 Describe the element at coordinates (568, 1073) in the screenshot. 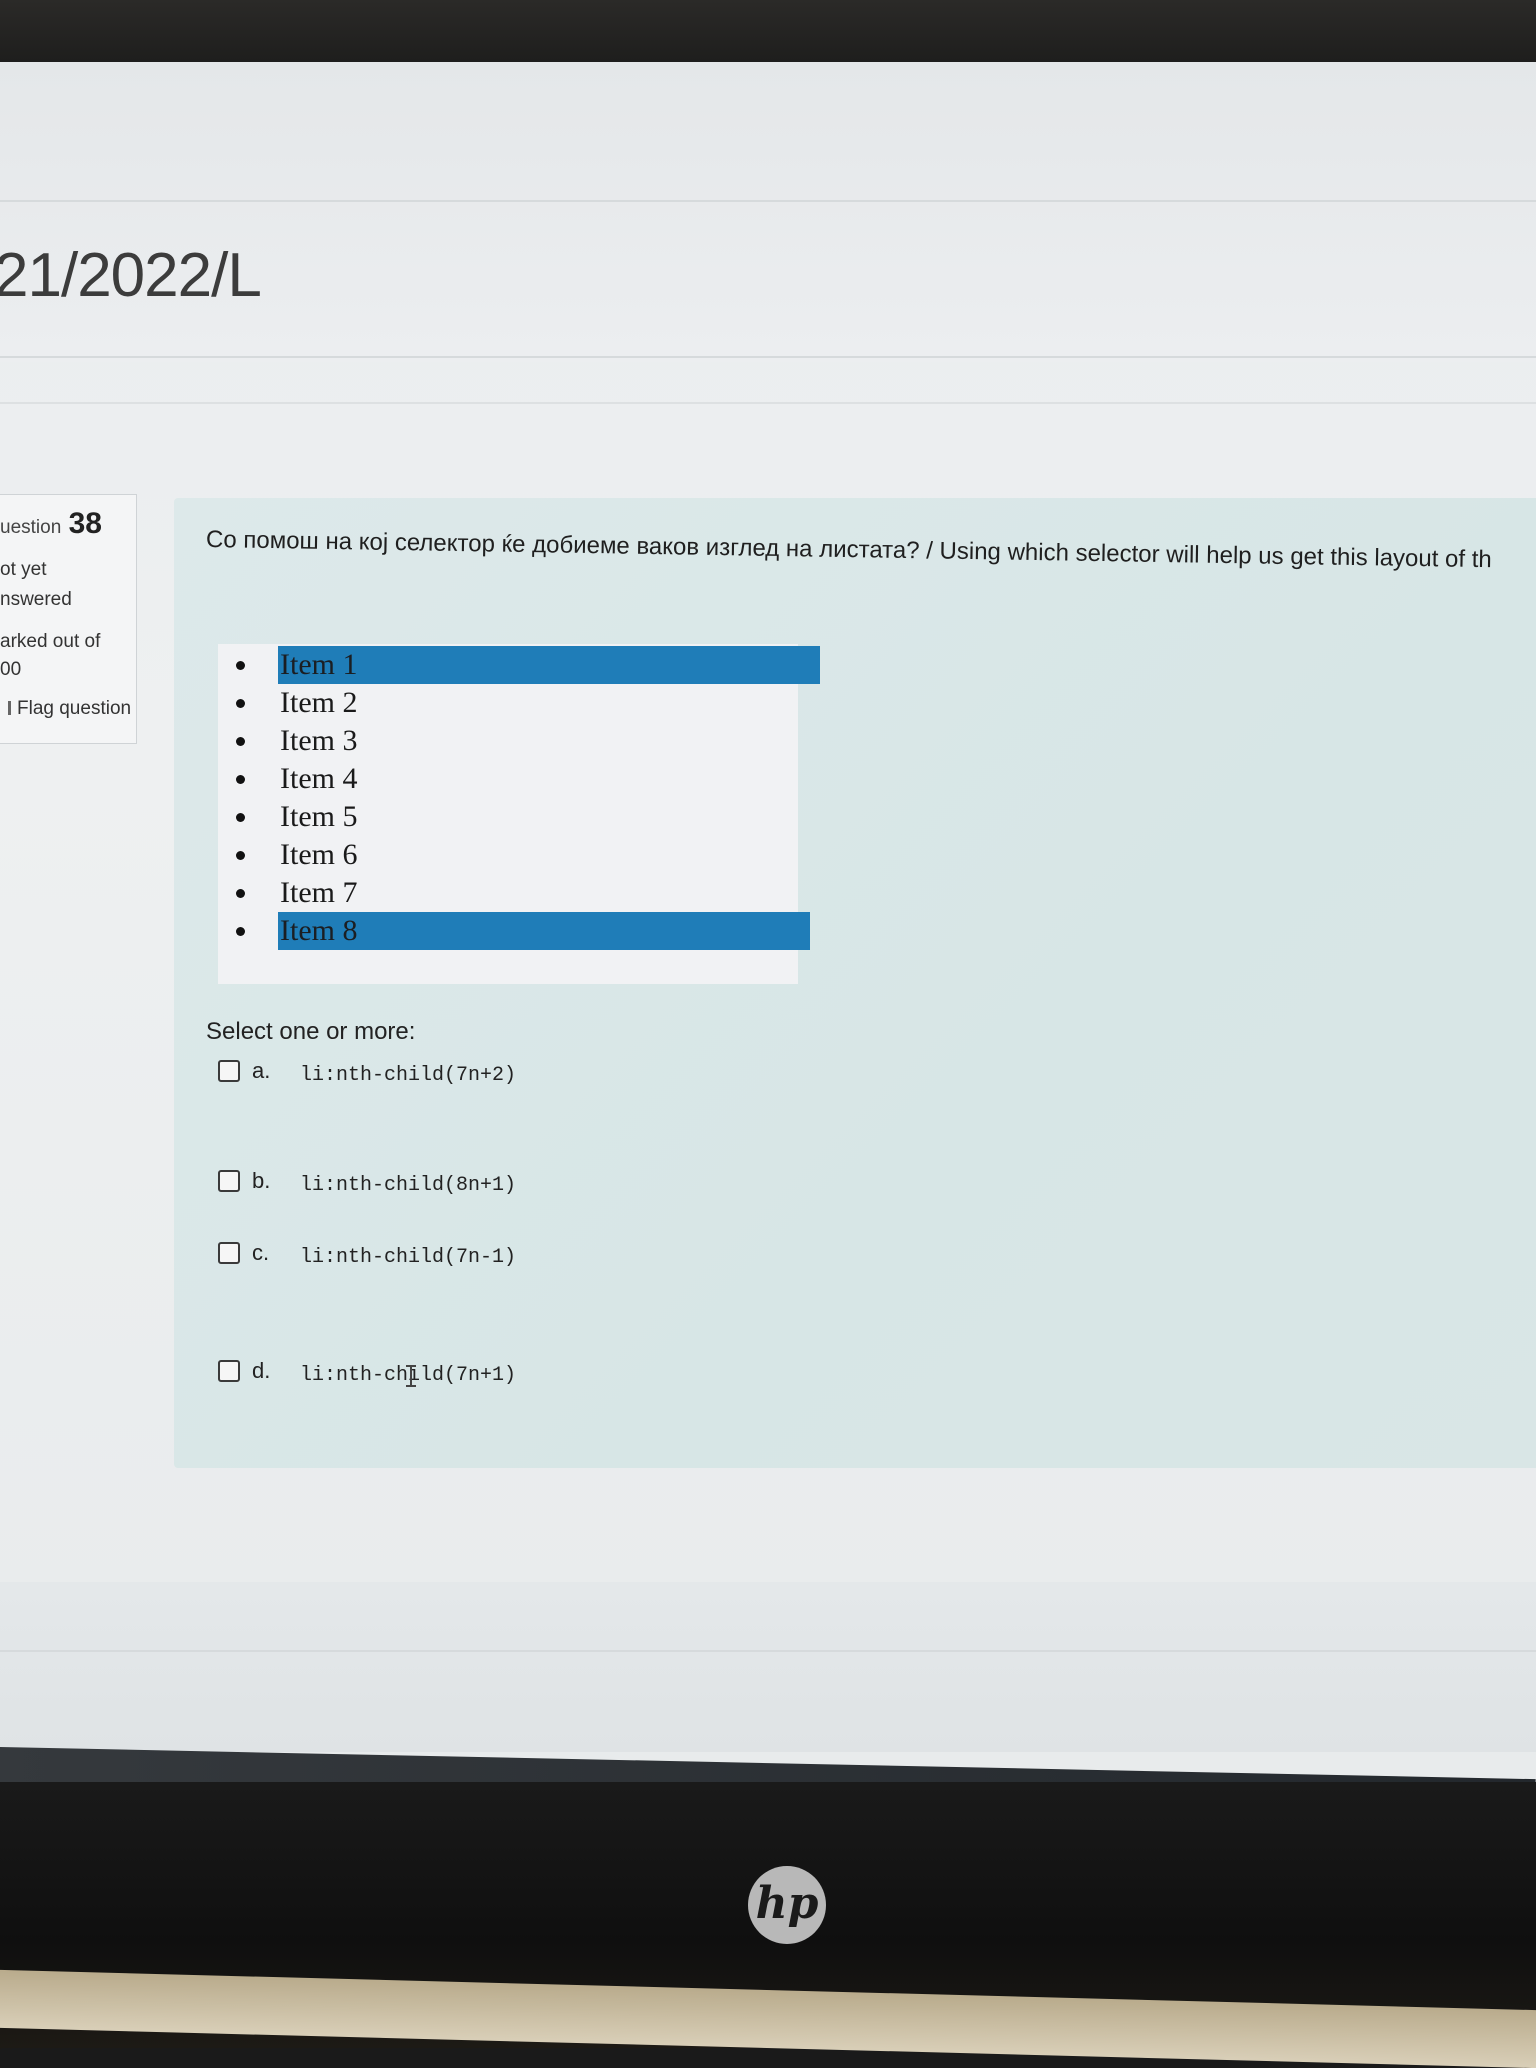

I see `answer-option-a: a. li:nth-child(7n+2)` at that location.